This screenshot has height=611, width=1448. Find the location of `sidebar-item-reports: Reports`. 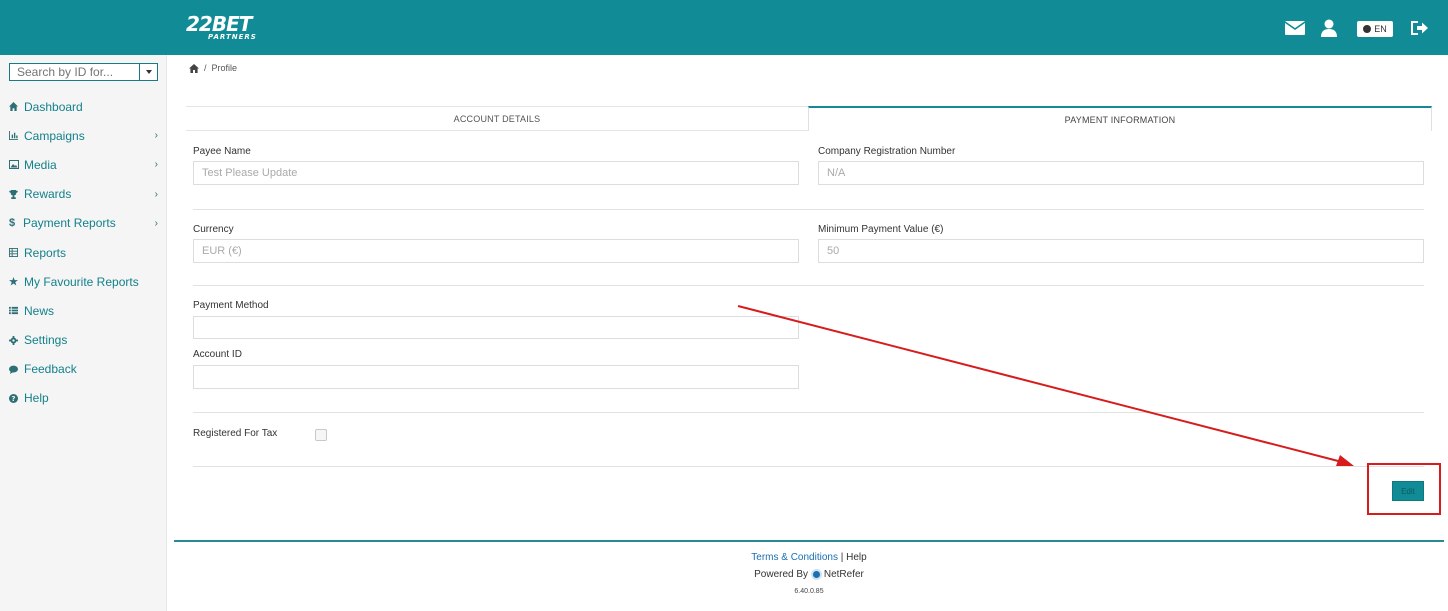

sidebar-item-reports: Reports is located at coordinates (83, 252).